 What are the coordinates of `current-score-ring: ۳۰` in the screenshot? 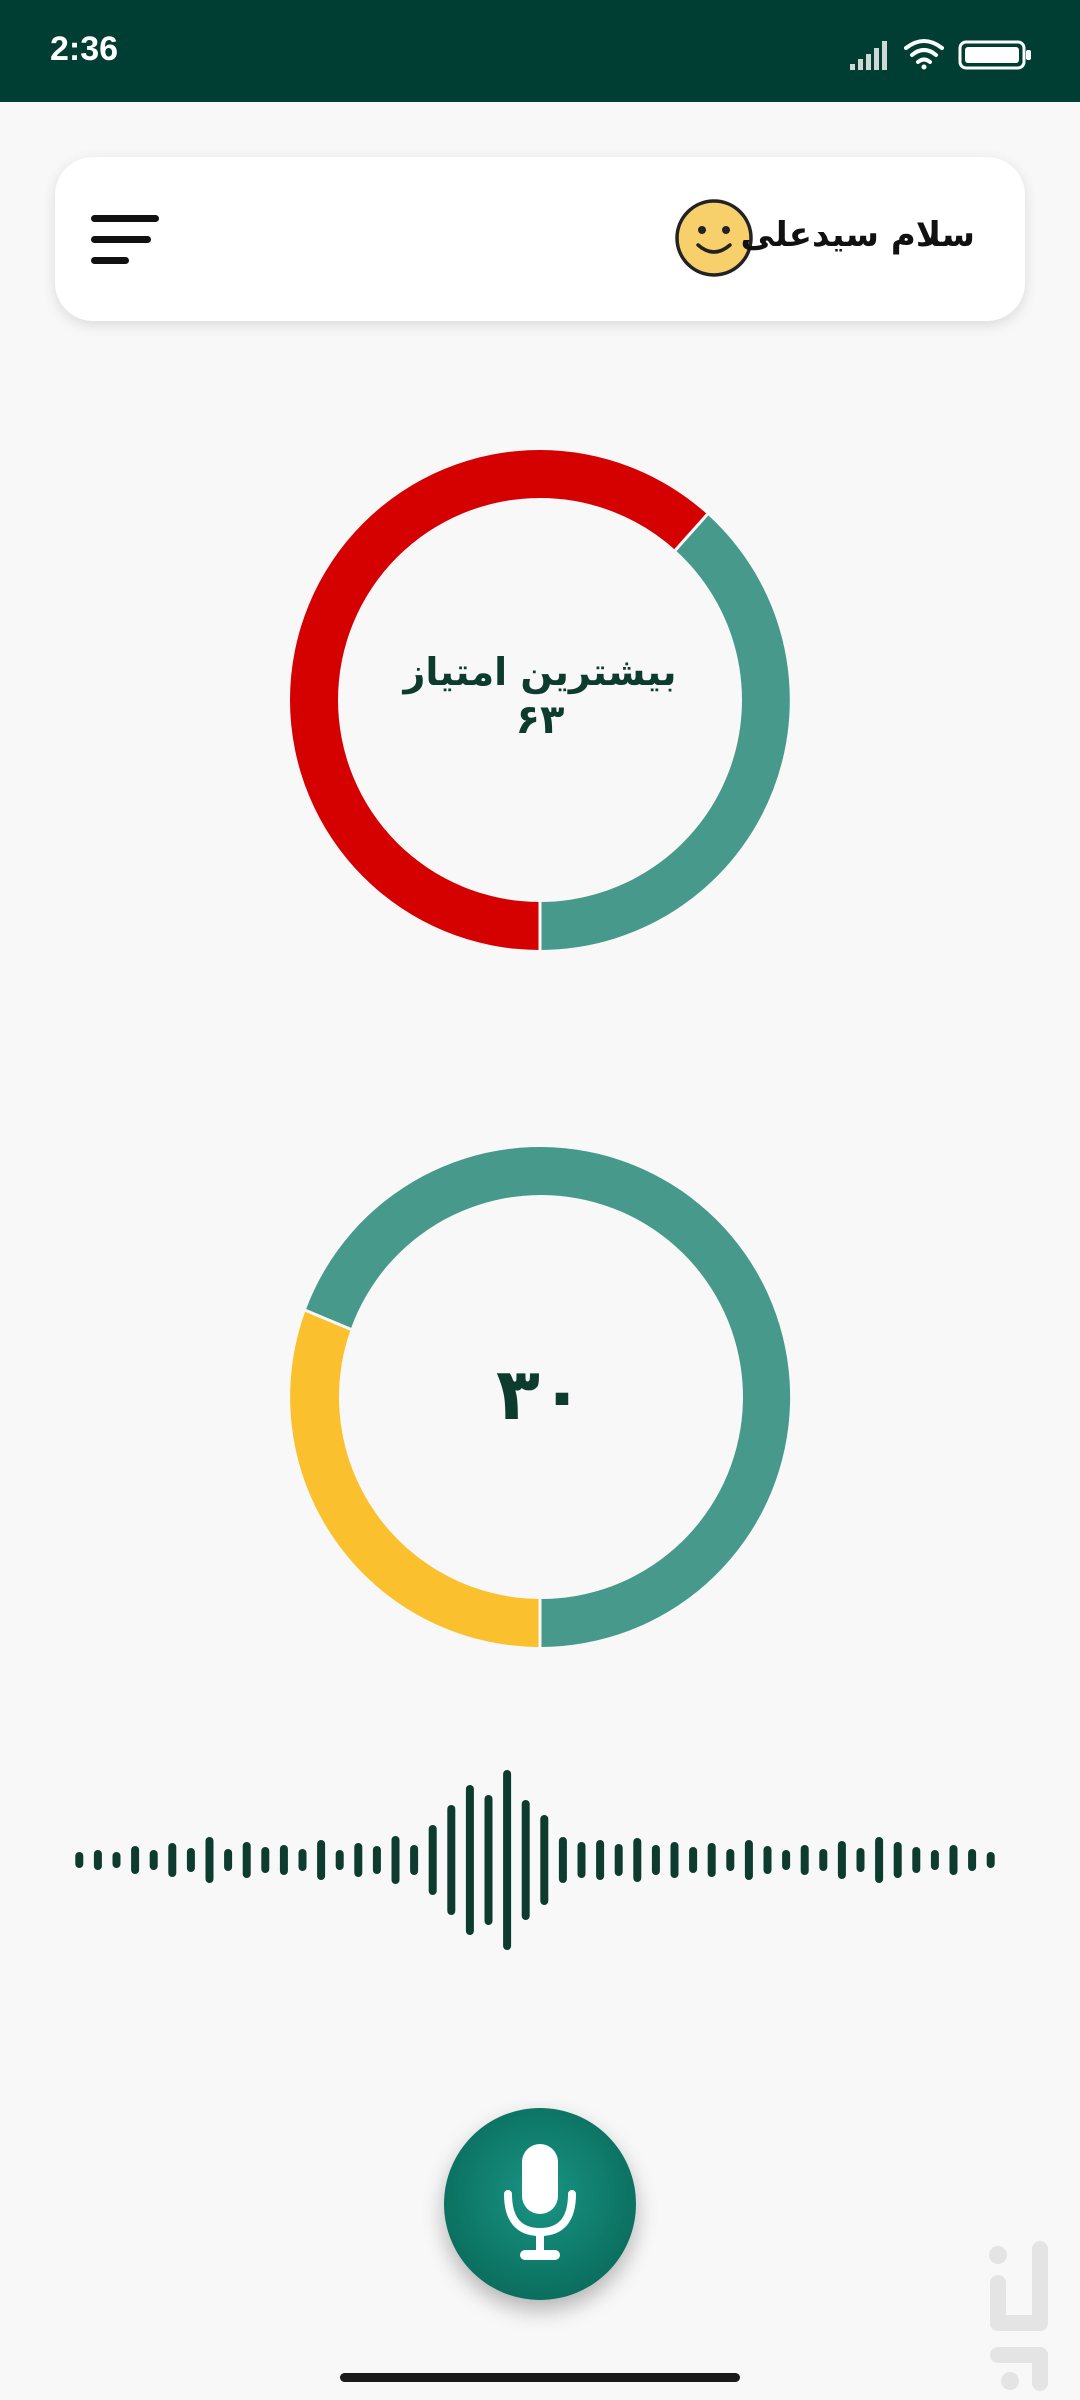 It's located at (540, 1397).